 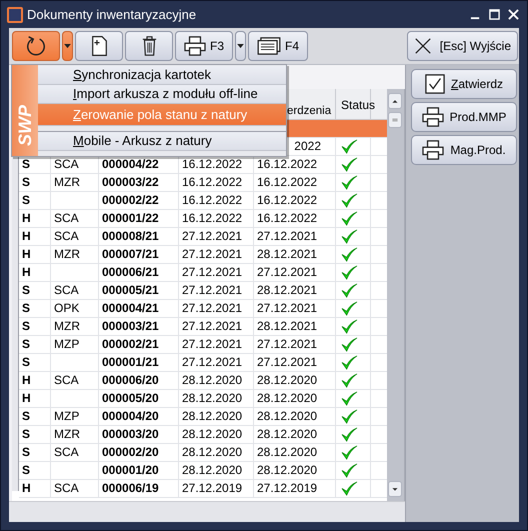 What do you see at coordinates (25, 125) in the screenshot?
I see `brand-label: SWP` at bounding box center [25, 125].